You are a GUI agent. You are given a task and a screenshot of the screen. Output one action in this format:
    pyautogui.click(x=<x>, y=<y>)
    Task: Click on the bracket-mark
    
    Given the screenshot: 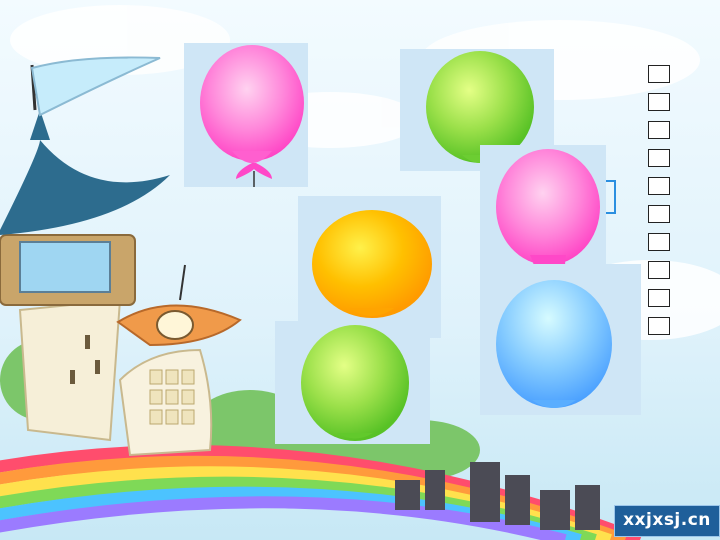 What is the action you would take?
    pyautogui.click(x=611, y=197)
    